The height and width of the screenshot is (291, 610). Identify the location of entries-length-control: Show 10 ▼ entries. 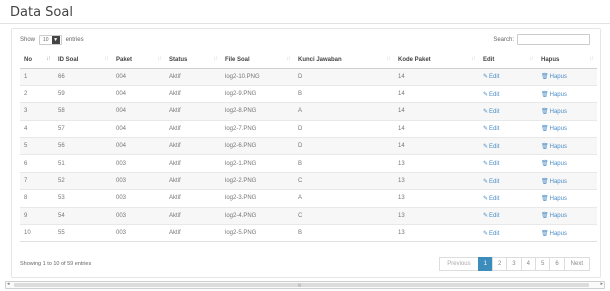
(52, 40).